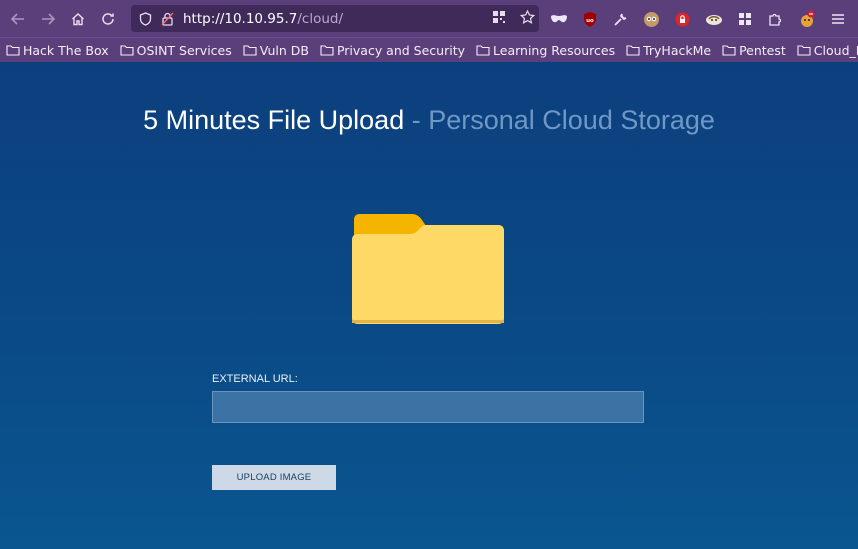 Image resolution: width=858 pixels, height=549 pixels. Describe the element at coordinates (108, 19) in the screenshot. I see `reload-icon` at that location.